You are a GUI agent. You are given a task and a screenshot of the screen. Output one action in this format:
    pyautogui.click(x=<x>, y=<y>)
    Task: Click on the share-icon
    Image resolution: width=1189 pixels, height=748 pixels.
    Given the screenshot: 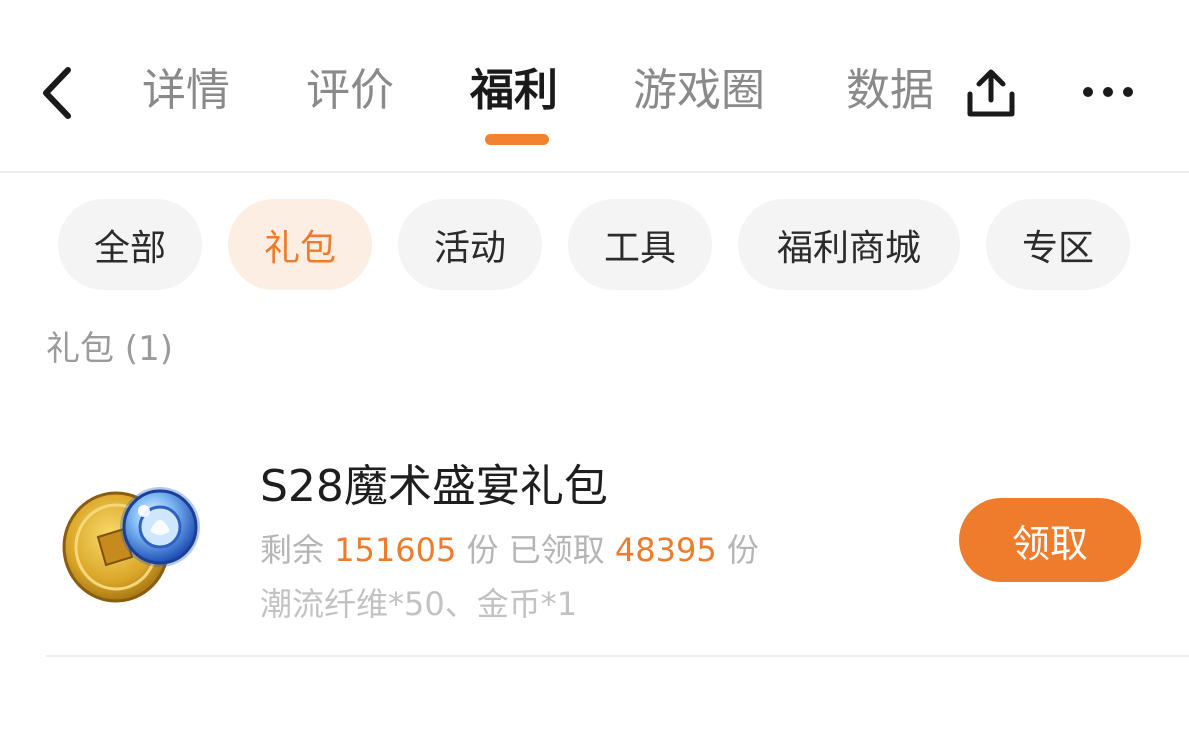 What is the action you would take?
    pyautogui.click(x=991, y=93)
    